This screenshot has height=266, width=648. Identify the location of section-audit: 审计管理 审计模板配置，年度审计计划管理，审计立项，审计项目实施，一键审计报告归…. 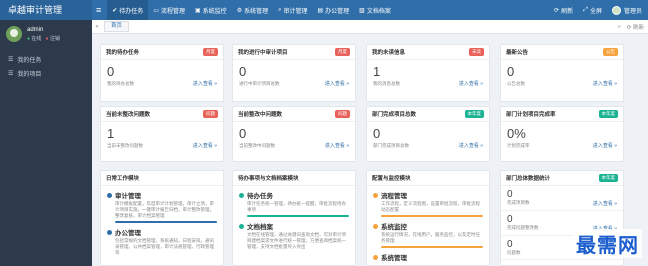
(162, 206).